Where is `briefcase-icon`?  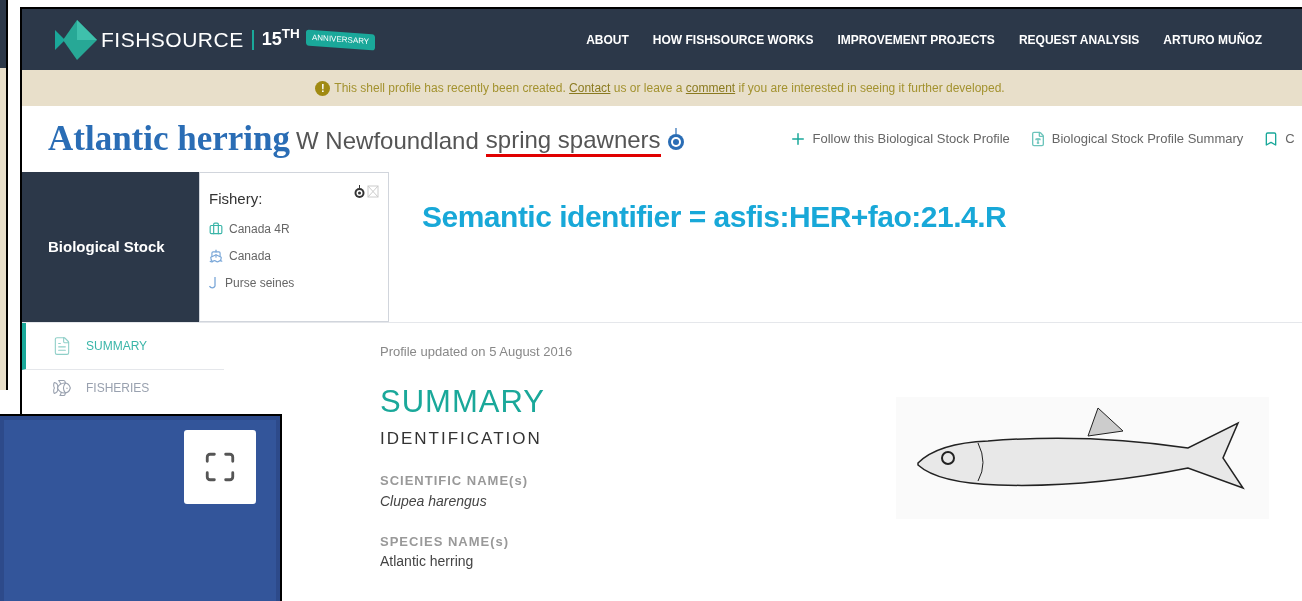
briefcase-icon is located at coordinates (216, 228).